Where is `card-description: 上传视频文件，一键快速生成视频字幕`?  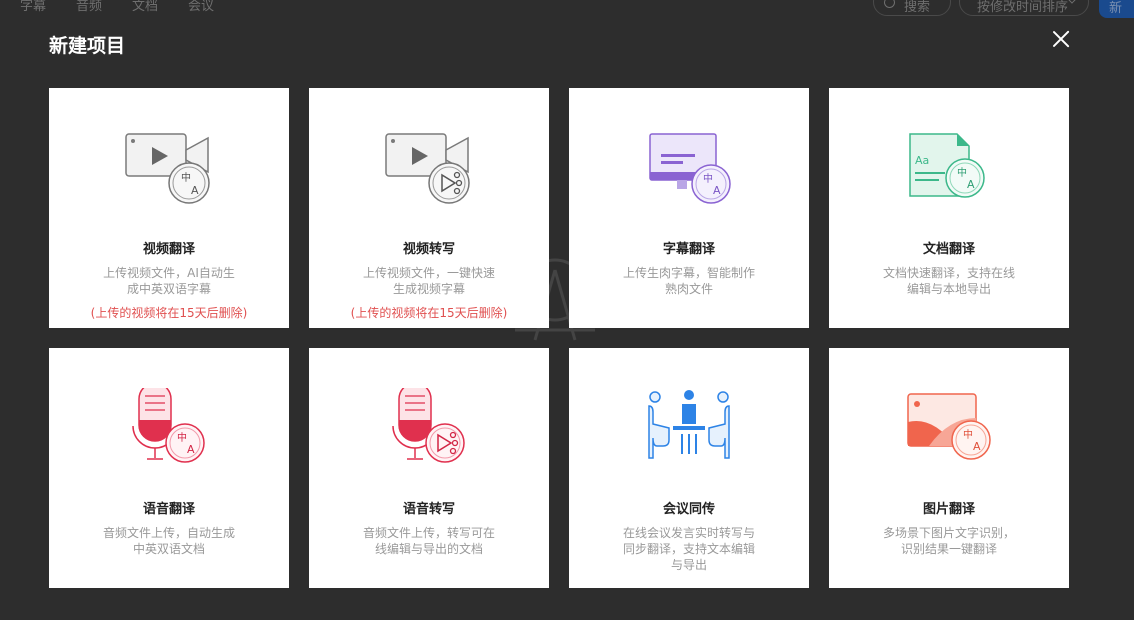 card-description: 上传视频文件，一键快速生成视频字幕 is located at coordinates (428, 281).